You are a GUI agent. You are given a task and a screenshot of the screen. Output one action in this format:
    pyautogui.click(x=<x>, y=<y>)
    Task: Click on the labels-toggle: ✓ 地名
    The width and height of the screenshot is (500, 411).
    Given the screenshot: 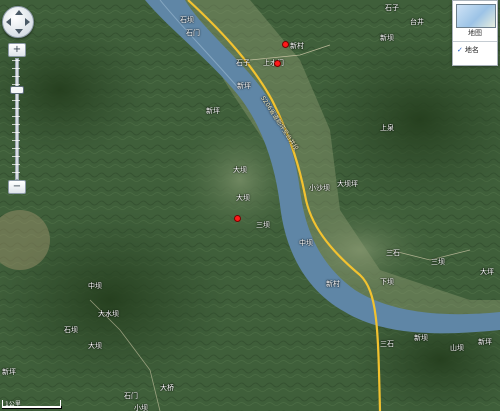 What is the action you would take?
    pyautogui.click(x=468, y=50)
    